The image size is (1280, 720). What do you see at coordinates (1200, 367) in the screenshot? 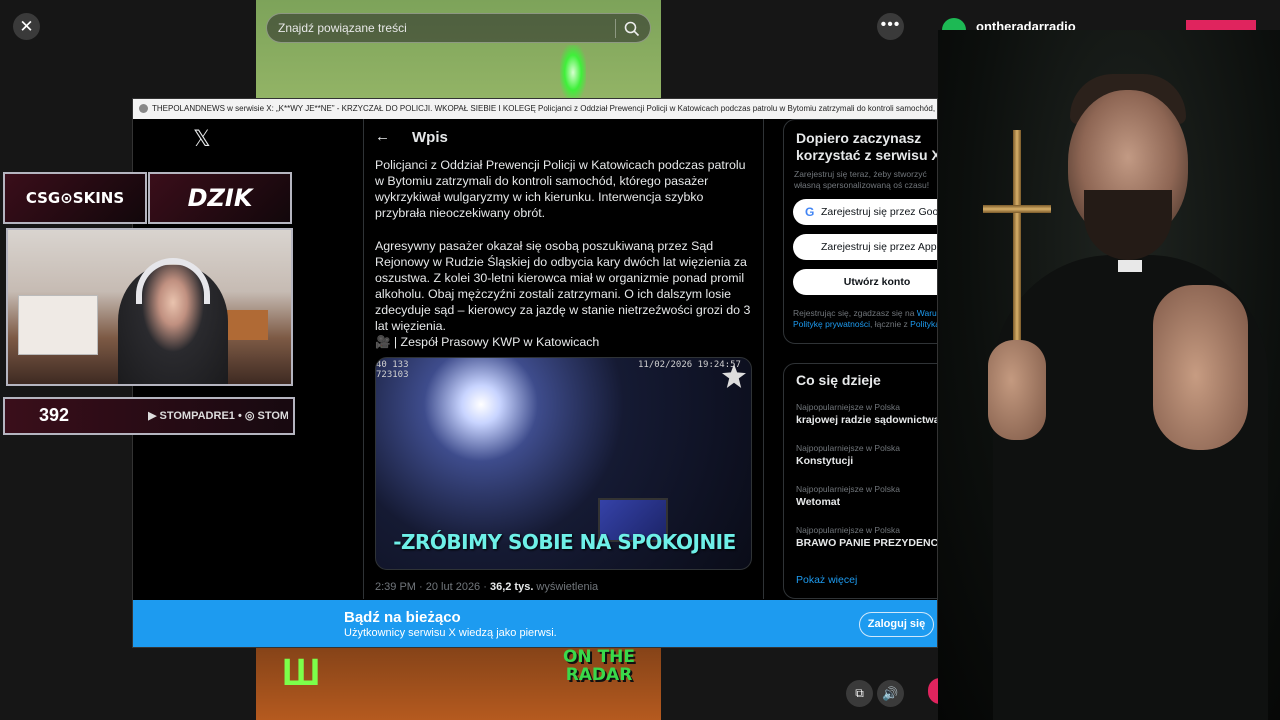
I see `artwork-open-hand` at bounding box center [1200, 367].